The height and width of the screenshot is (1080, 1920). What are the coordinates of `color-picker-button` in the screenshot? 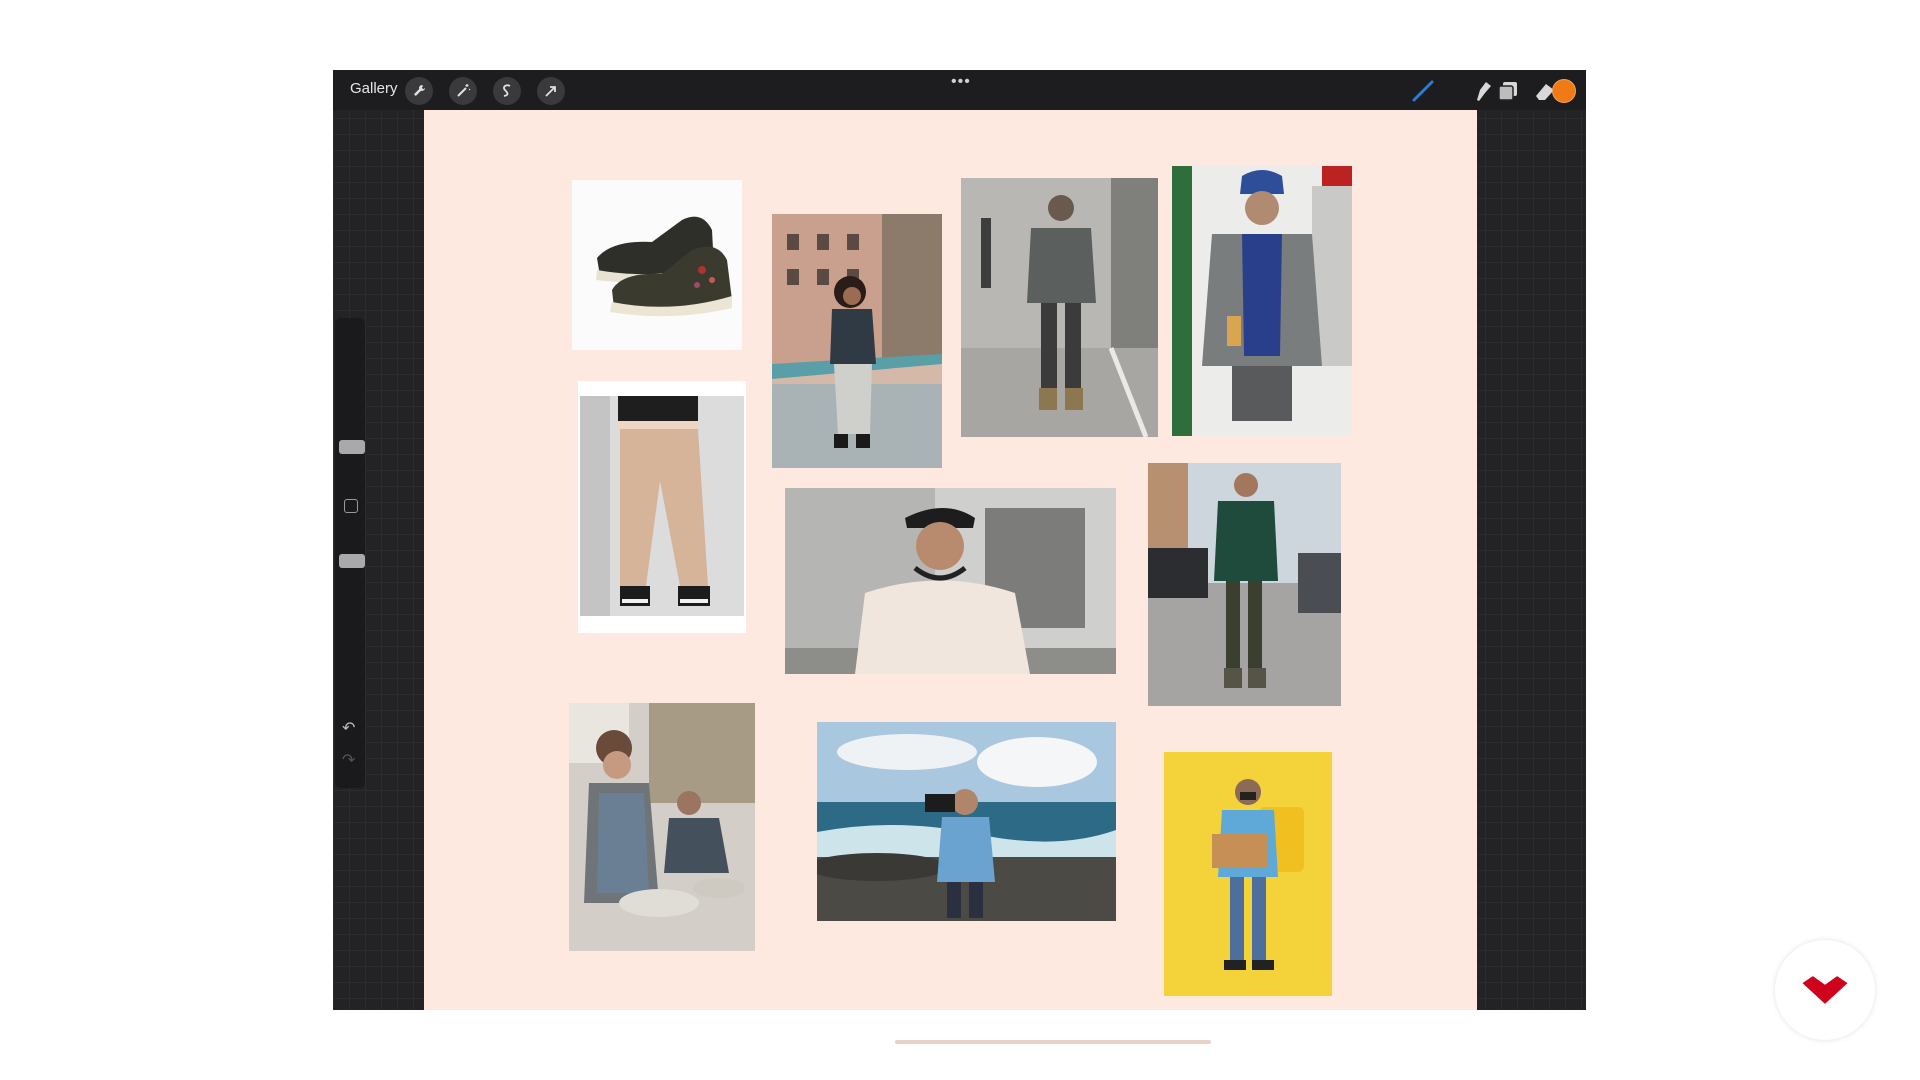 It's located at (1564, 91).